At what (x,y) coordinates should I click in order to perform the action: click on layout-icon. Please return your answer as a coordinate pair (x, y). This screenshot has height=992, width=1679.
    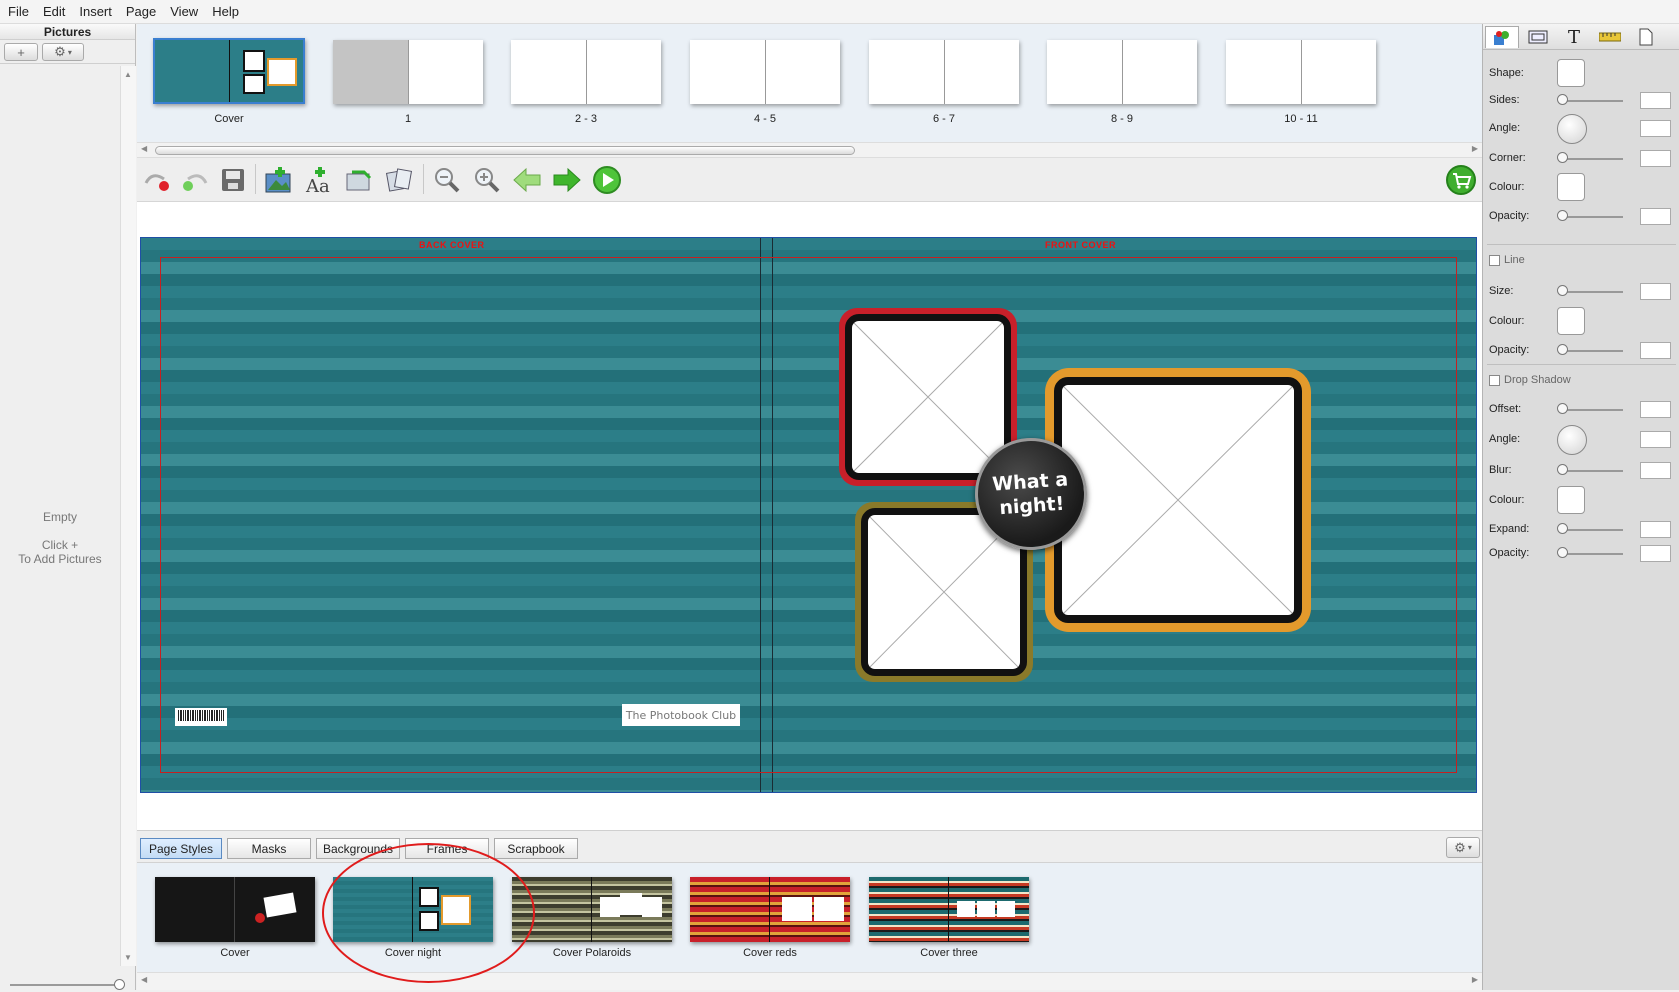
    Looking at the image, I should click on (399, 180).